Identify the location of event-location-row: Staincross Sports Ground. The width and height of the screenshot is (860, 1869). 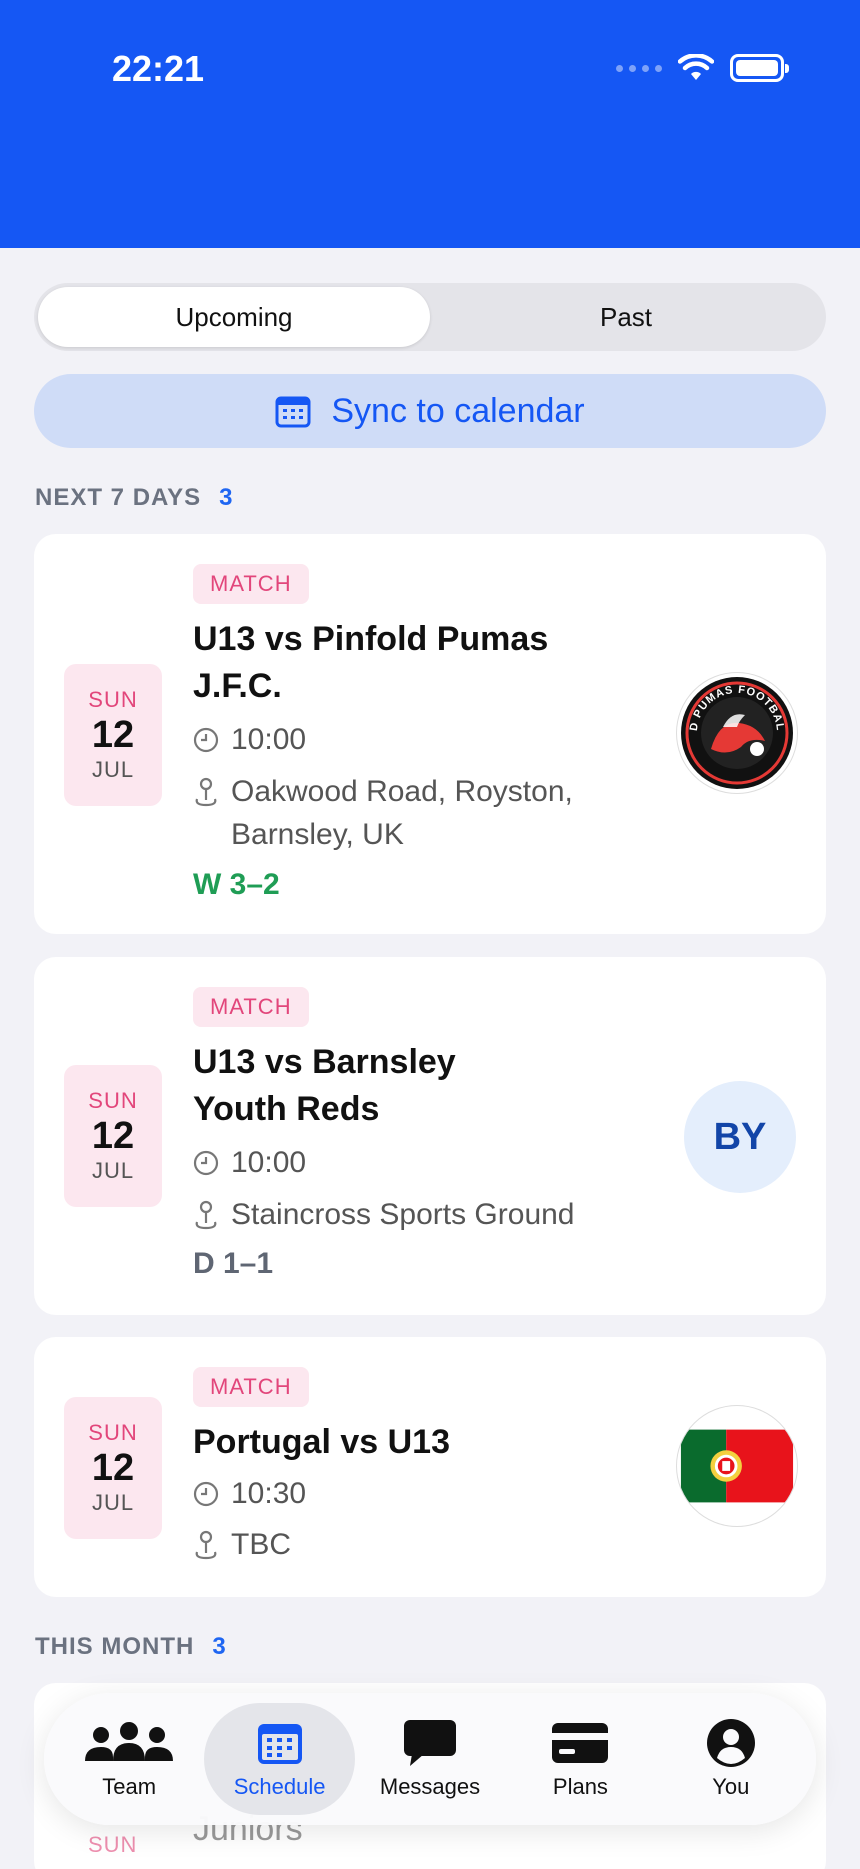
(384, 1214).